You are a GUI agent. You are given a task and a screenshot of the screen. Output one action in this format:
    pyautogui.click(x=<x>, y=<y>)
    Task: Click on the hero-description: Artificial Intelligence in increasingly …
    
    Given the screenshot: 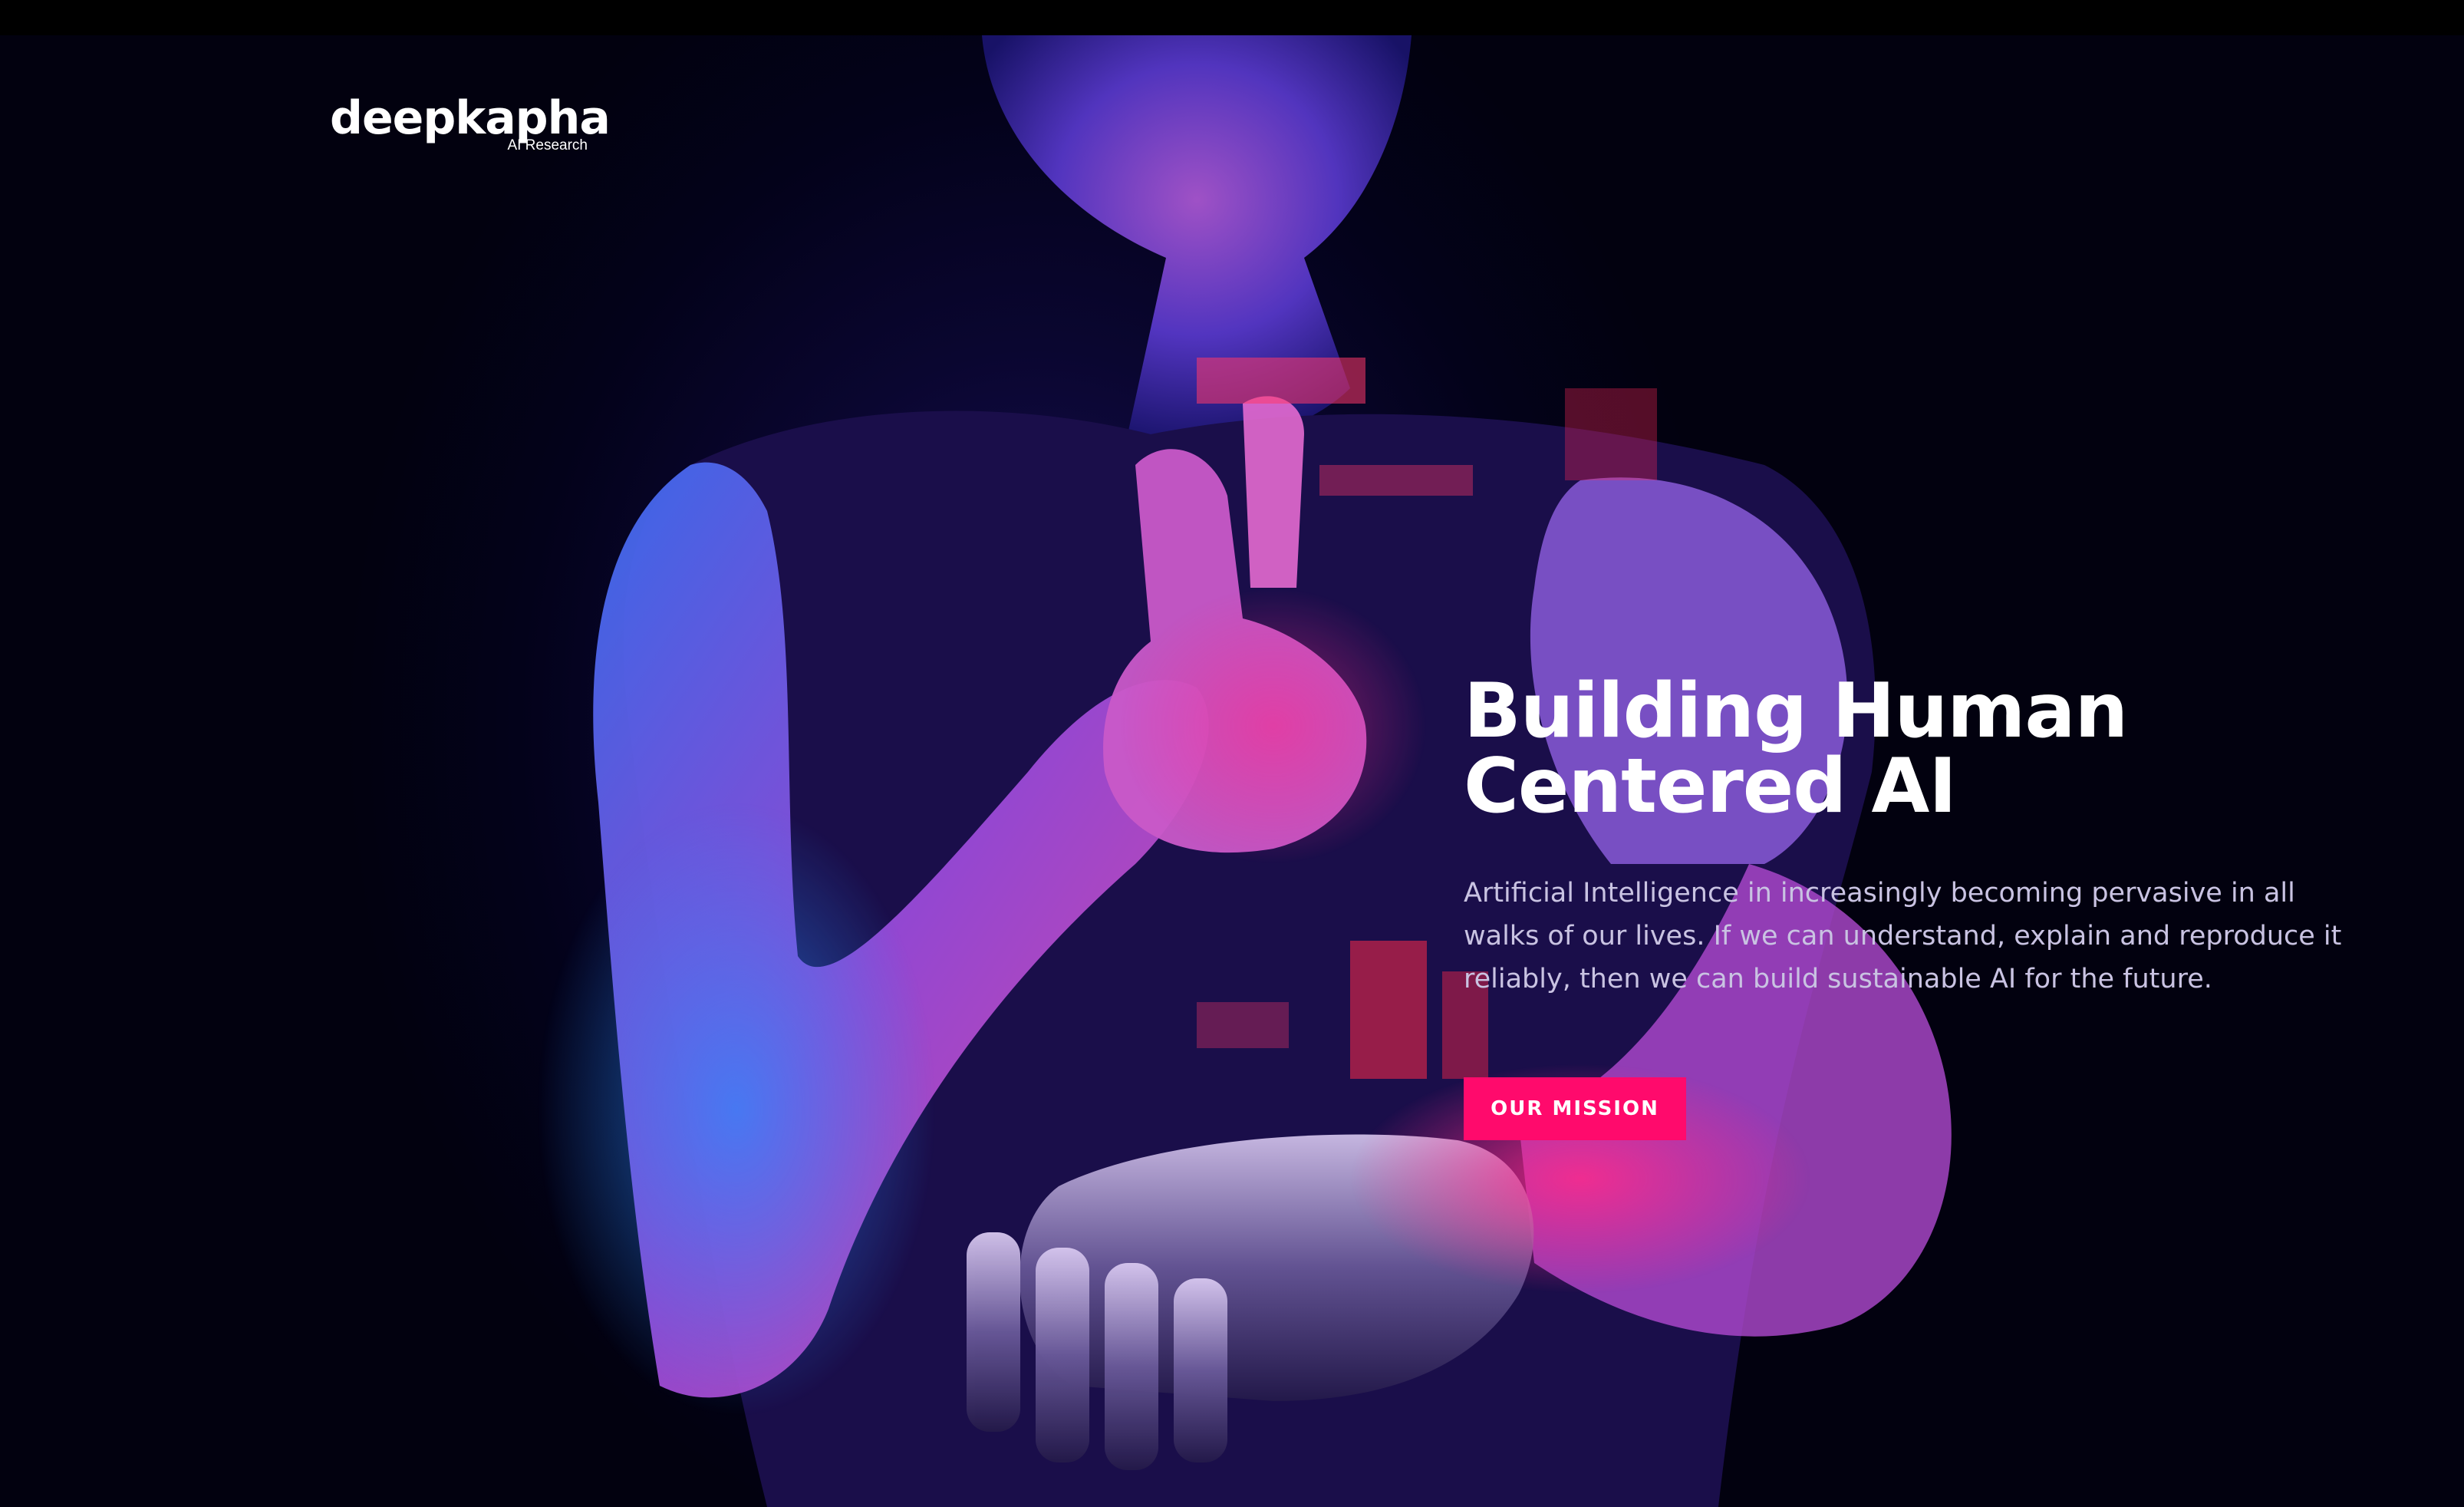 What is the action you would take?
    pyautogui.click(x=1903, y=936)
    